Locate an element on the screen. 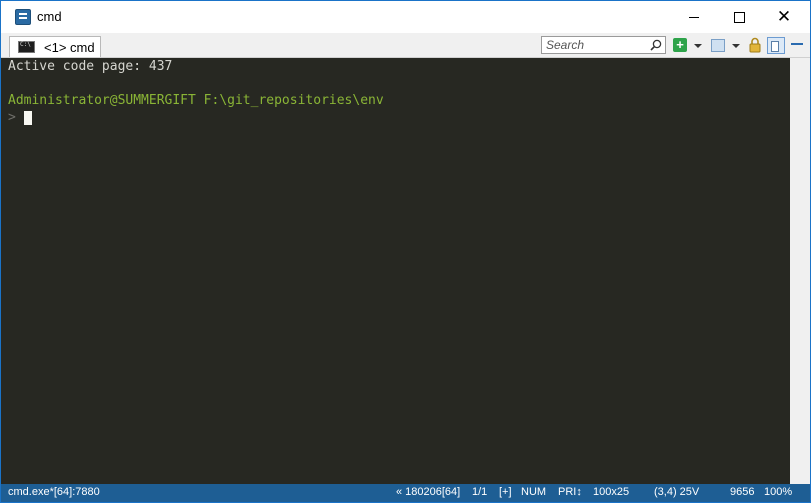 This screenshot has height=503, width=811. text-cursor is located at coordinates (28, 118).